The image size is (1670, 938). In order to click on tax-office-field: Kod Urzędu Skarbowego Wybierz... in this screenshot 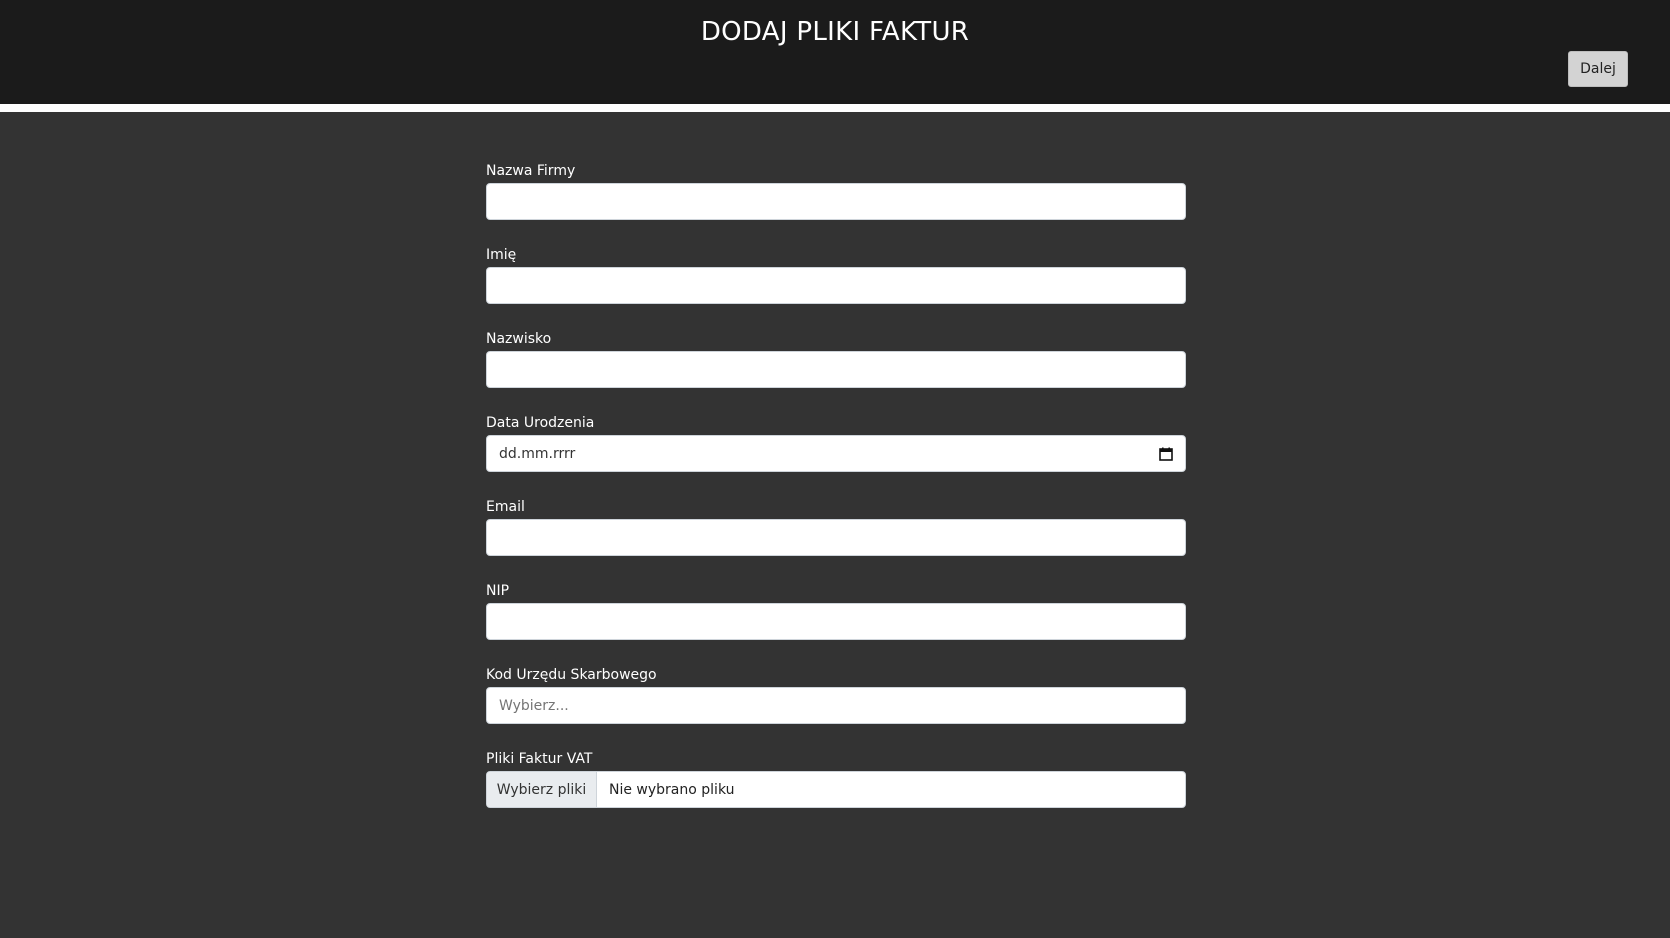, I will do `click(836, 707)`.